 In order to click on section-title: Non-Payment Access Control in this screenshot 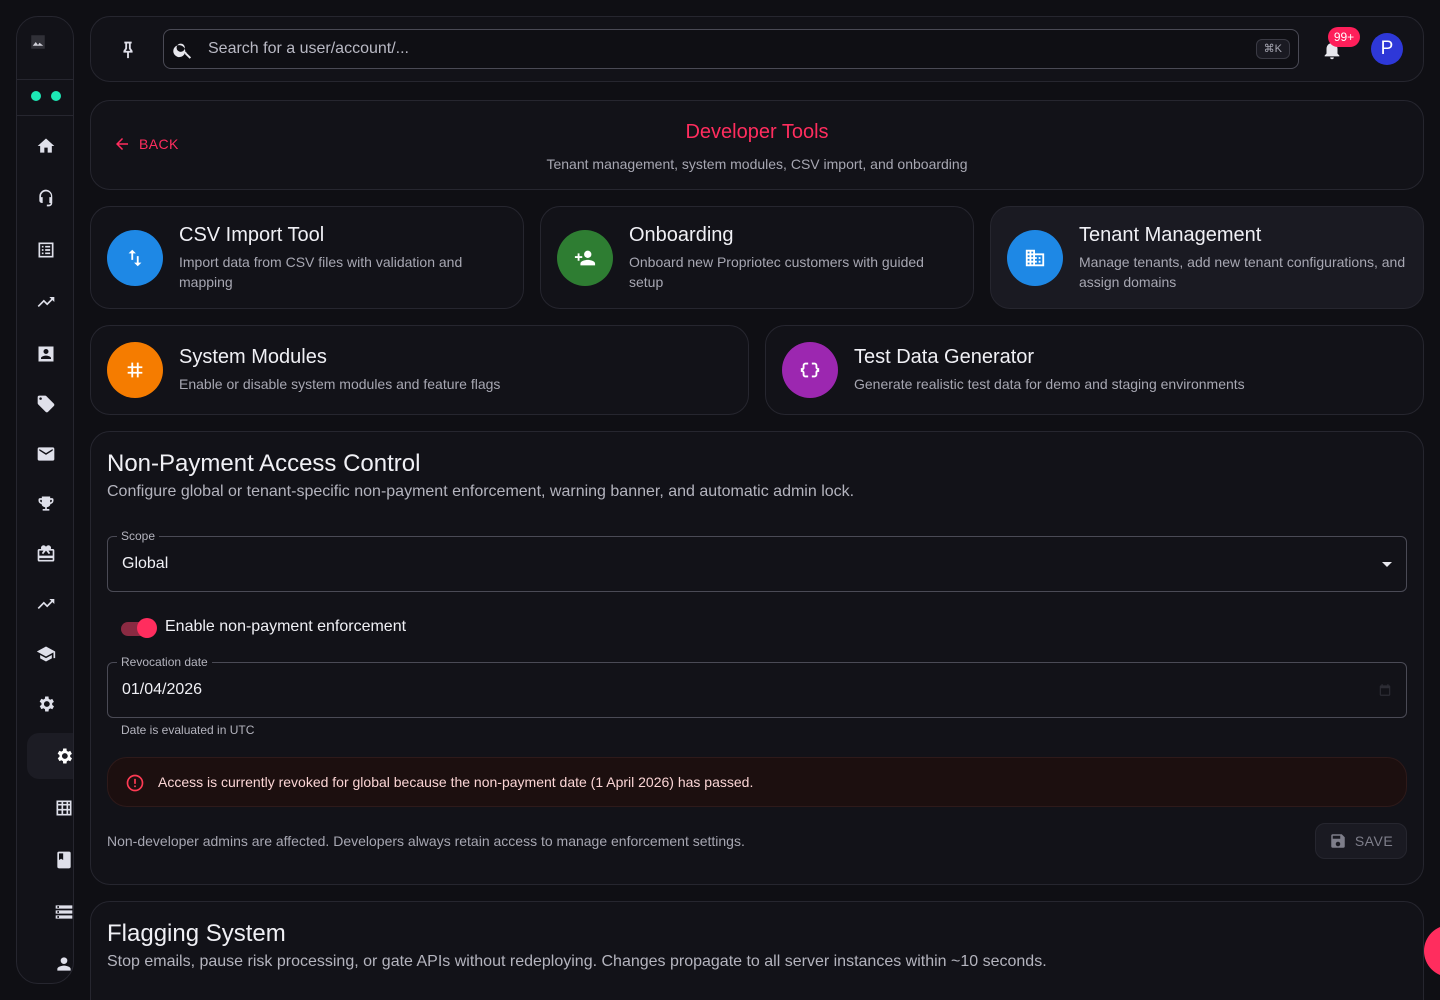, I will do `click(264, 463)`.